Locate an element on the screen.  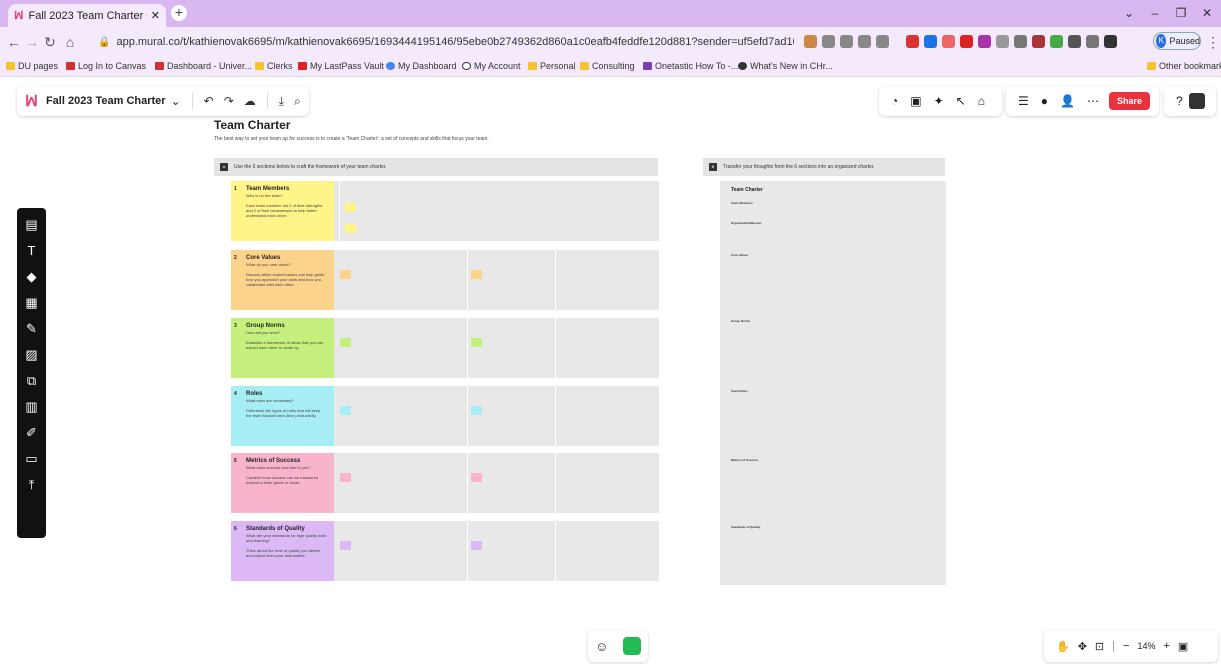
share-page-icon is located at coordinates (864, 41).